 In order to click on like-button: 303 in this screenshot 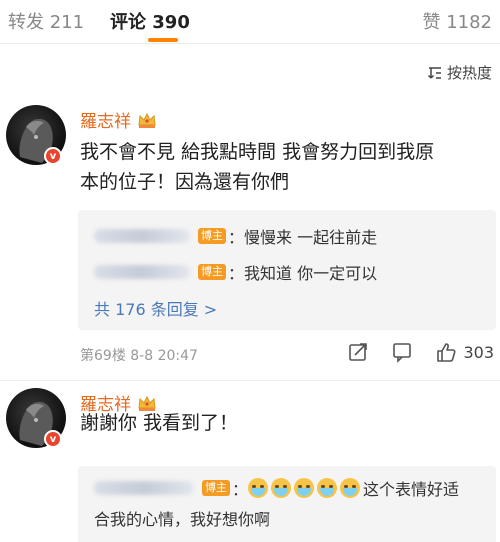, I will do `click(464, 352)`.